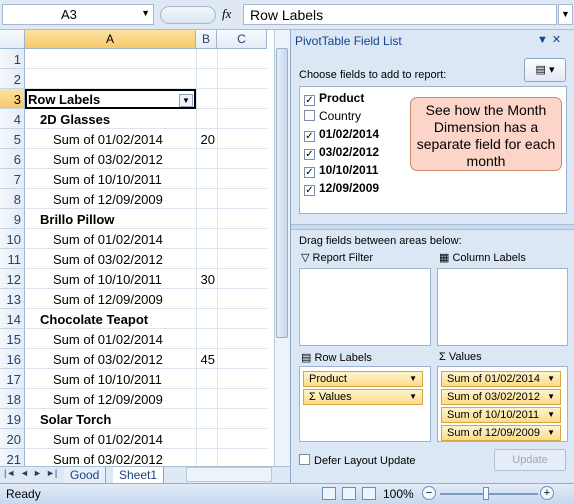  What do you see at coordinates (110, 219) in the screenshot?
I see `product-group-cell: Brillo Pillow` at bounding box center [110, 219].